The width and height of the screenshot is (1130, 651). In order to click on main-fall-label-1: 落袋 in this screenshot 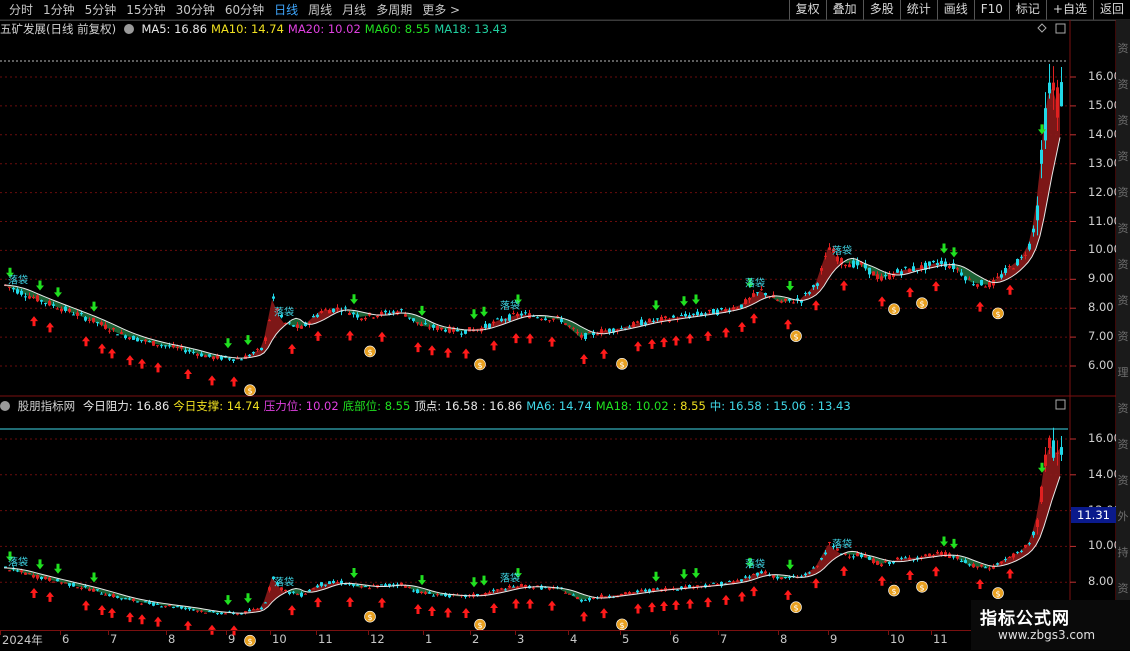, I will do `click(284, 311)`.